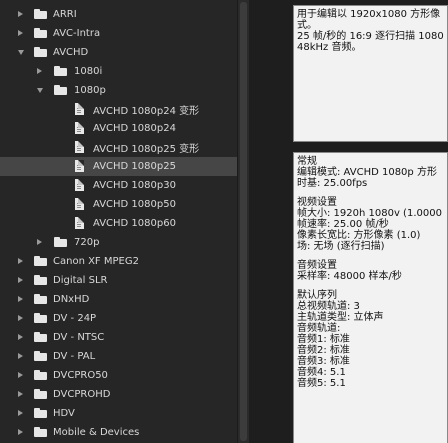 The width and height of the screenshot is (448, 443). I want to click on detail-line: 总视频轨道: 3, so click(328, 306).